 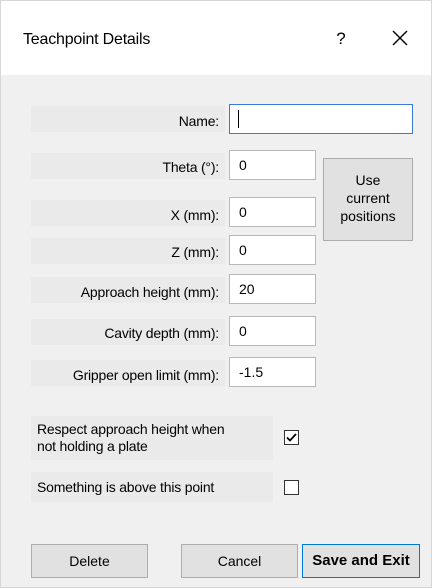 I want to click on use-current-line-2: current, so click(x=368, y=198).